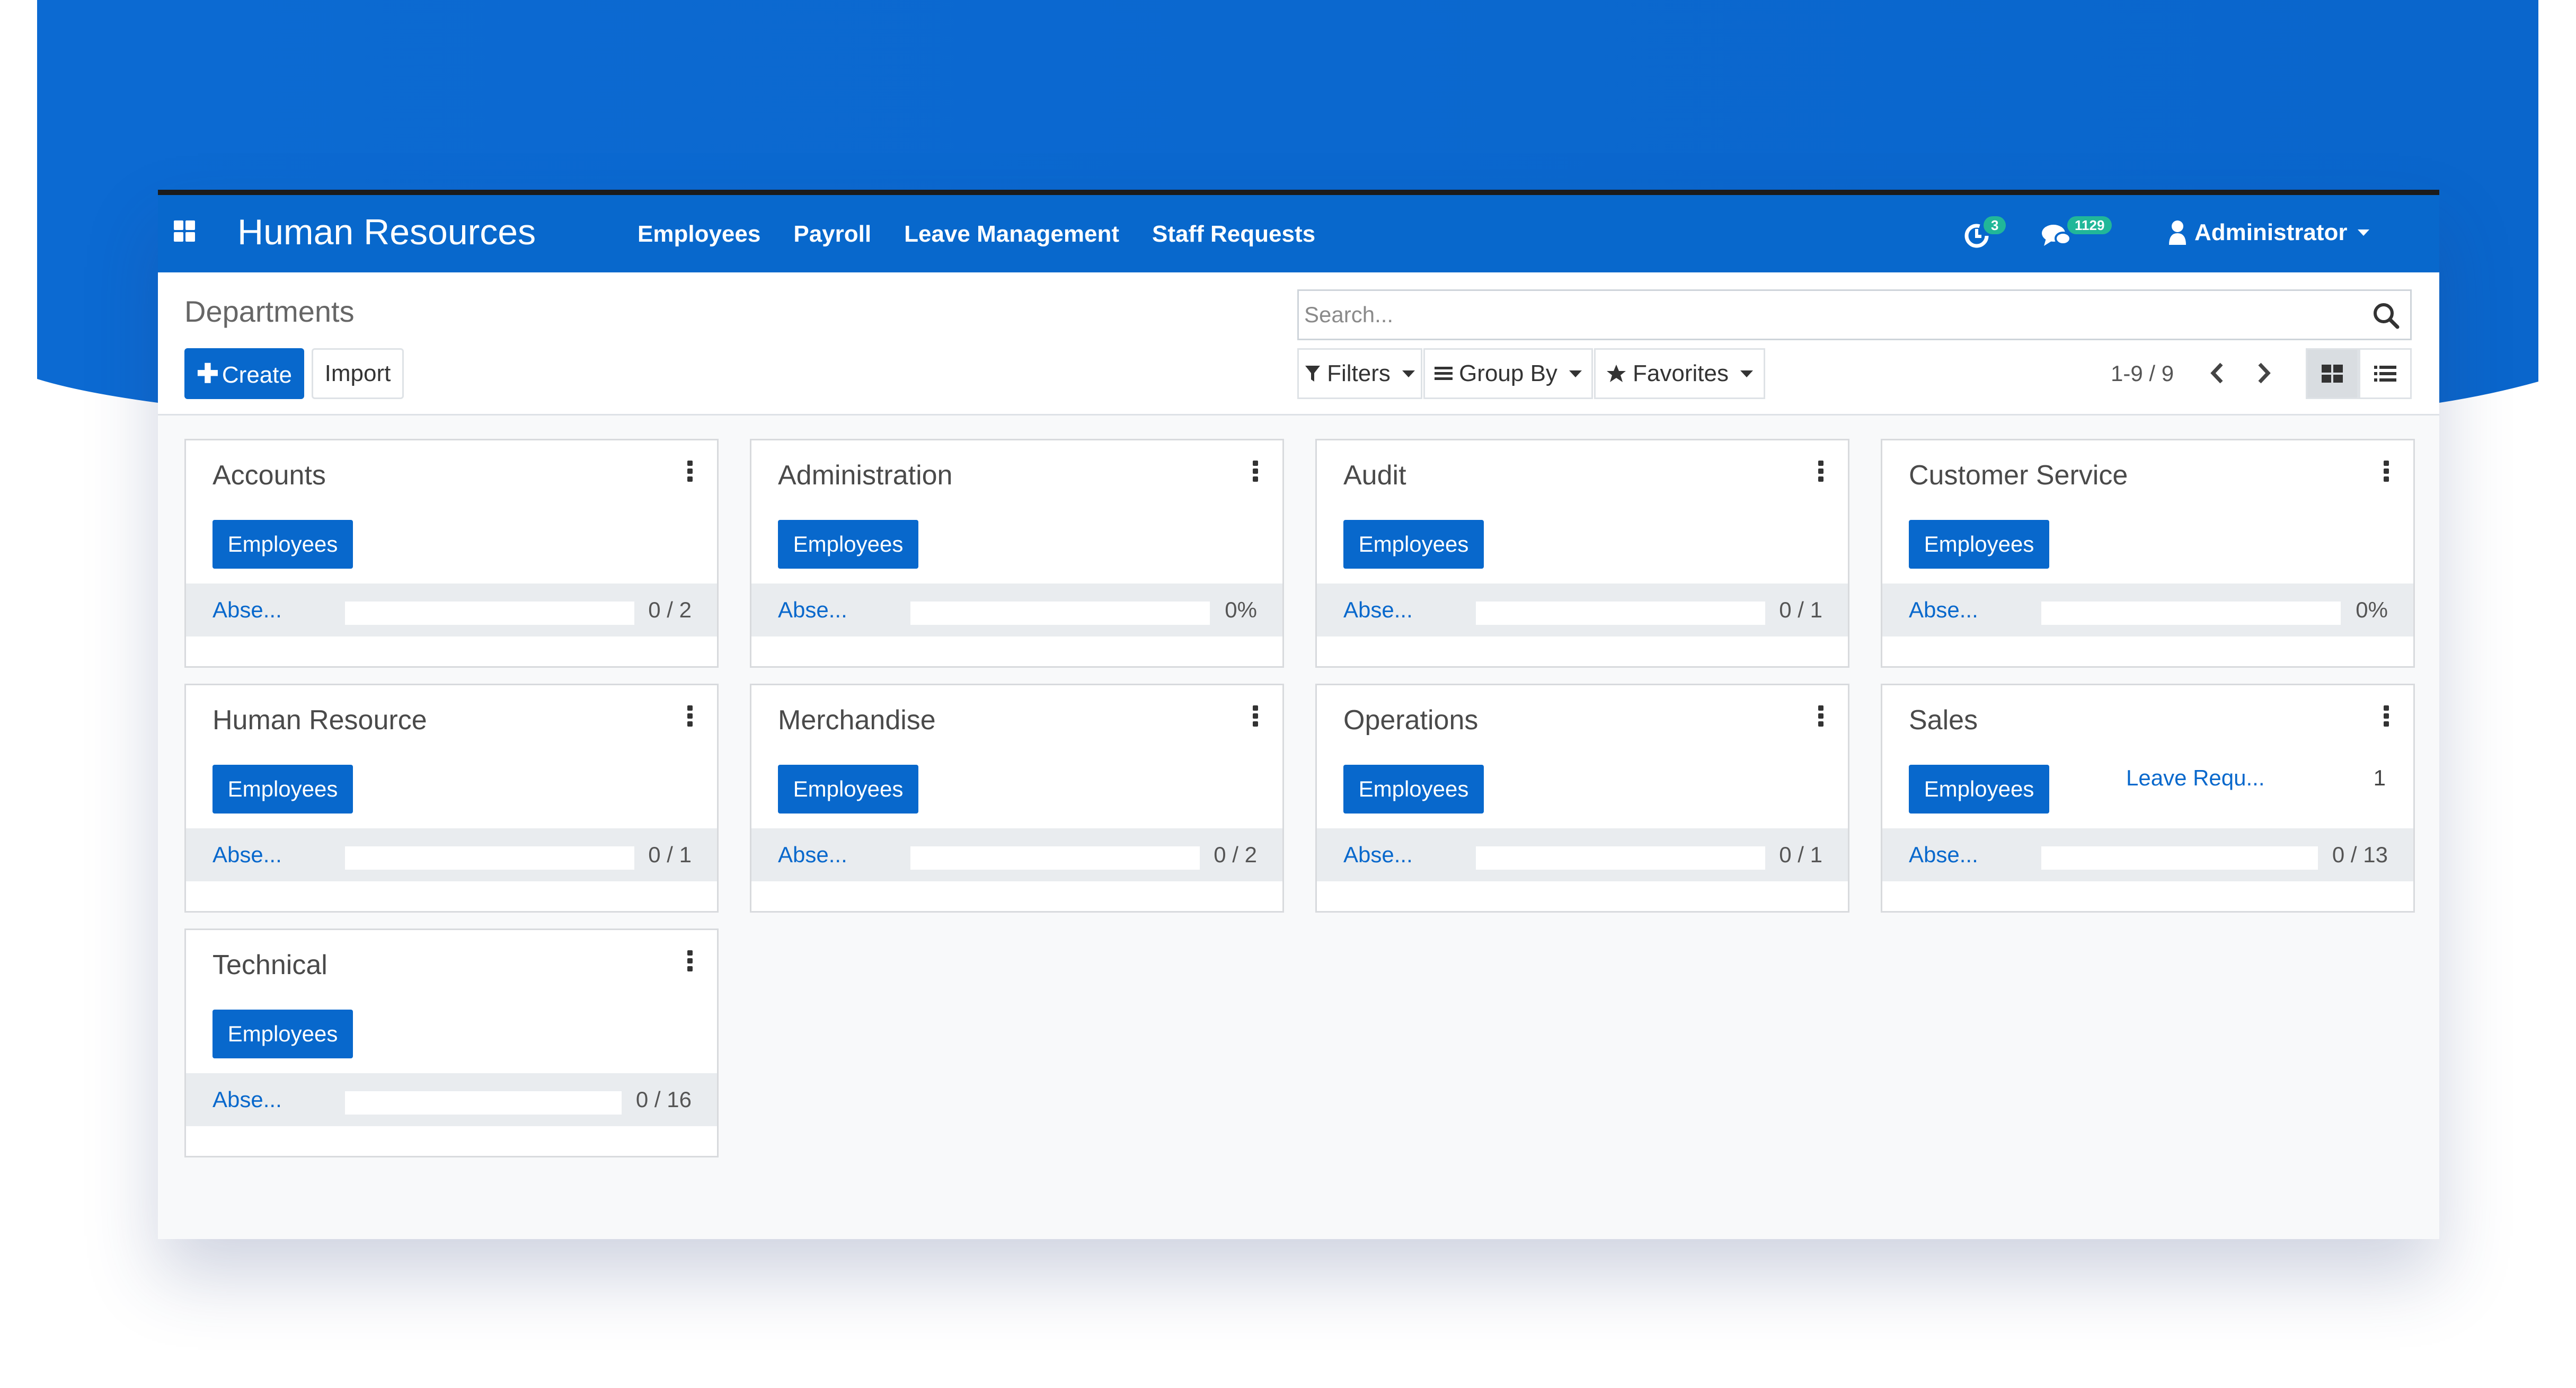 This screenshot has height=1388, width=2576. I want to click on menu-item-leave-management: Leave Management, so click(1011, 234).